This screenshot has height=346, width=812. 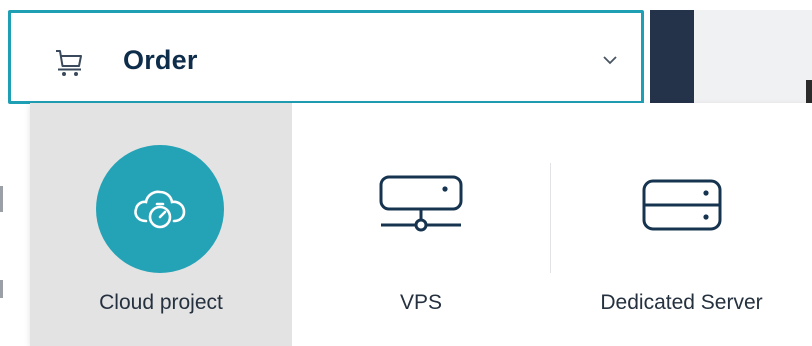 I want to click on menu-item-label: VPS, so click(x=421, y=302).